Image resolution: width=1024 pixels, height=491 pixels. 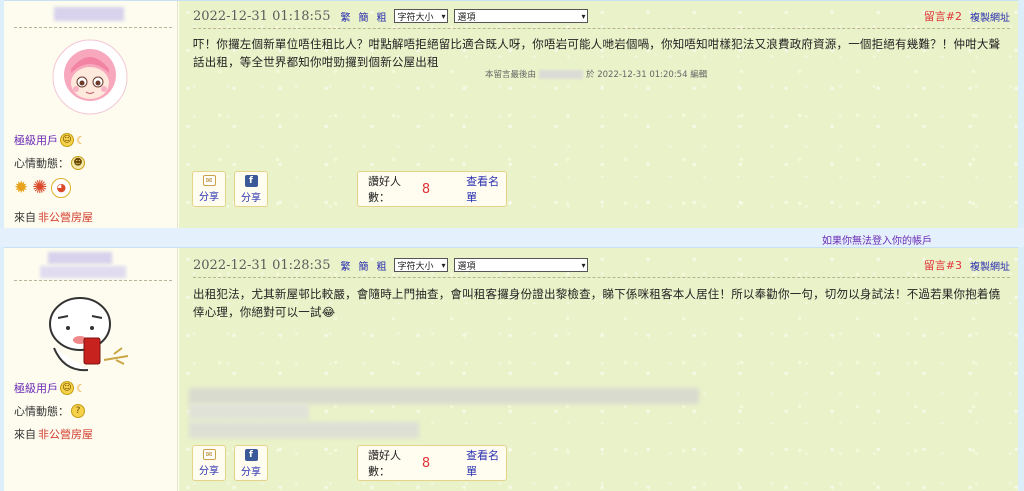 I want to click on sun-medal-icon: ✹, so click(x=21, y=187).